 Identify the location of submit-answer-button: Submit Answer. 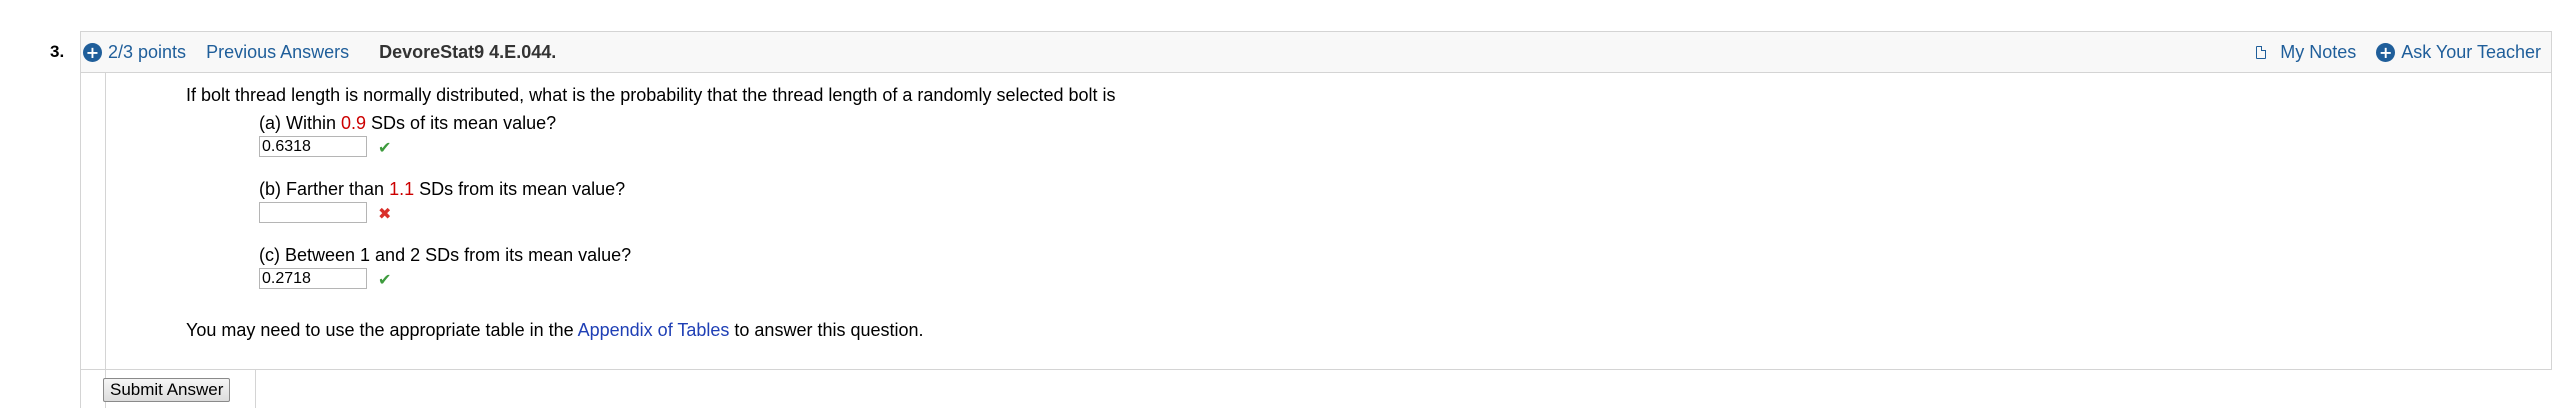
(167, 390).